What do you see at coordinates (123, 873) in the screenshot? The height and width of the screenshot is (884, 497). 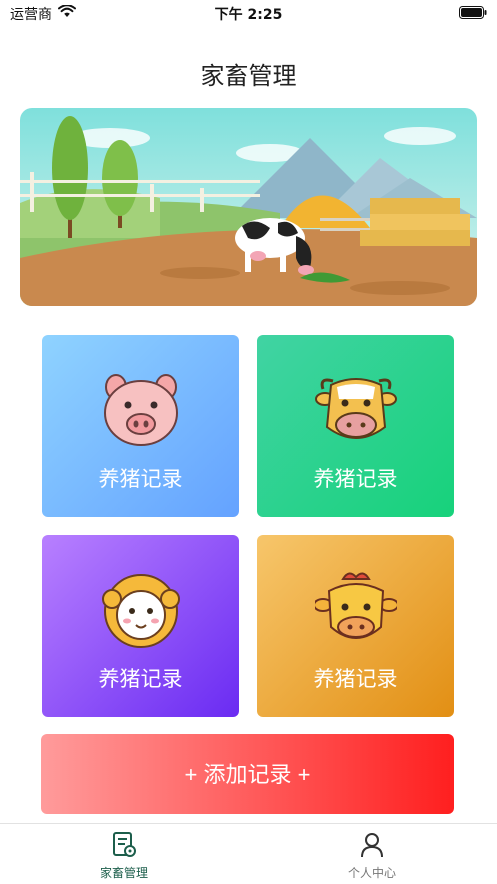 I see `tab-label: 家畜管理` at bounding box center [123, 873].